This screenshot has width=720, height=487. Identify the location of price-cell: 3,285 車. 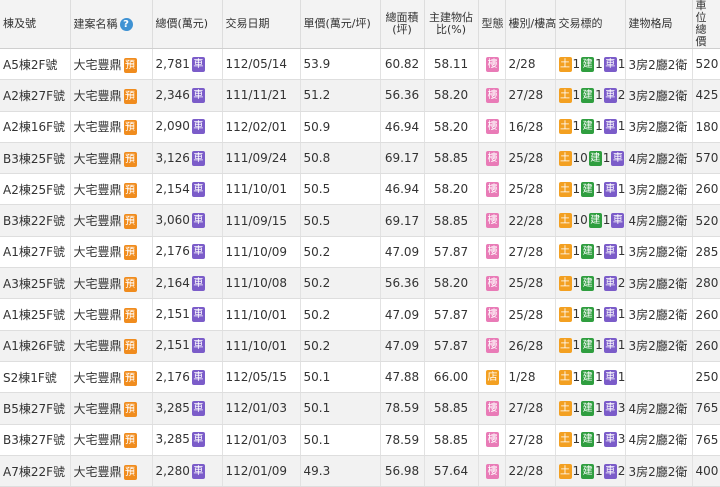
(187, 408).